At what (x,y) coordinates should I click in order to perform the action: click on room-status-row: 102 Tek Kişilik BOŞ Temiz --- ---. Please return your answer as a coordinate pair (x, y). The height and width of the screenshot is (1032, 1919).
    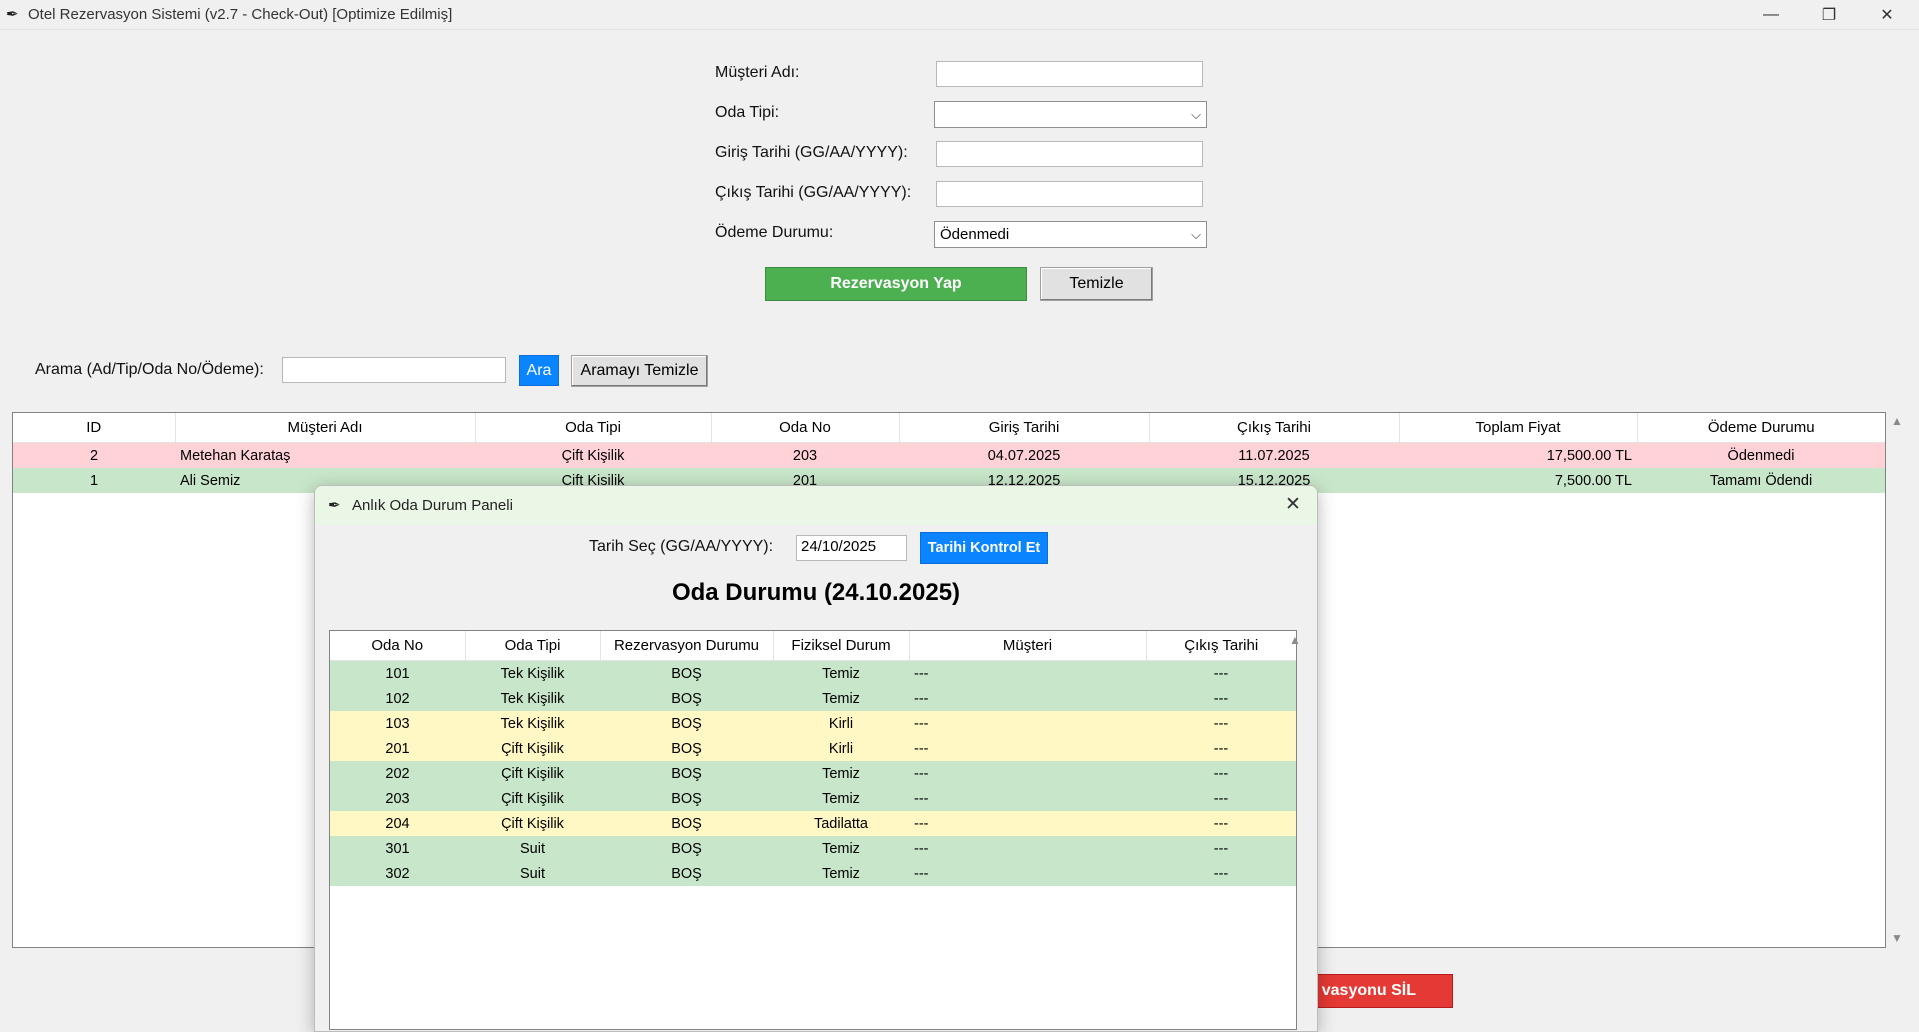
    Looking at the image, I should click on (813, 698).